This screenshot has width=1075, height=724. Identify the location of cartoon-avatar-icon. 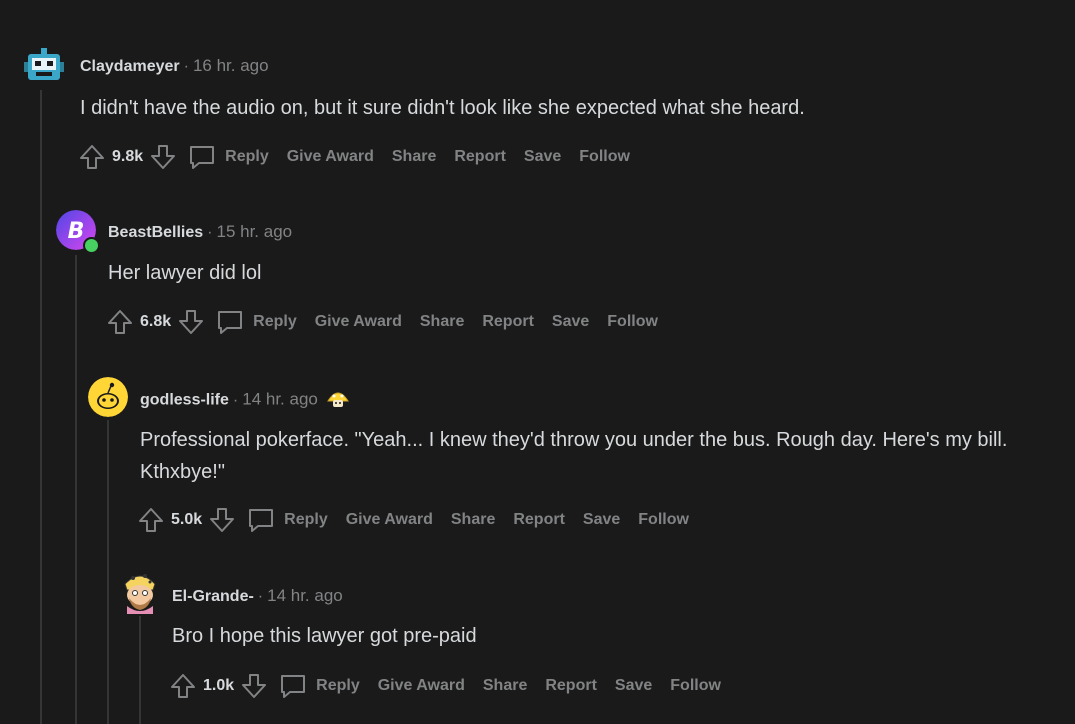
(140, 591).